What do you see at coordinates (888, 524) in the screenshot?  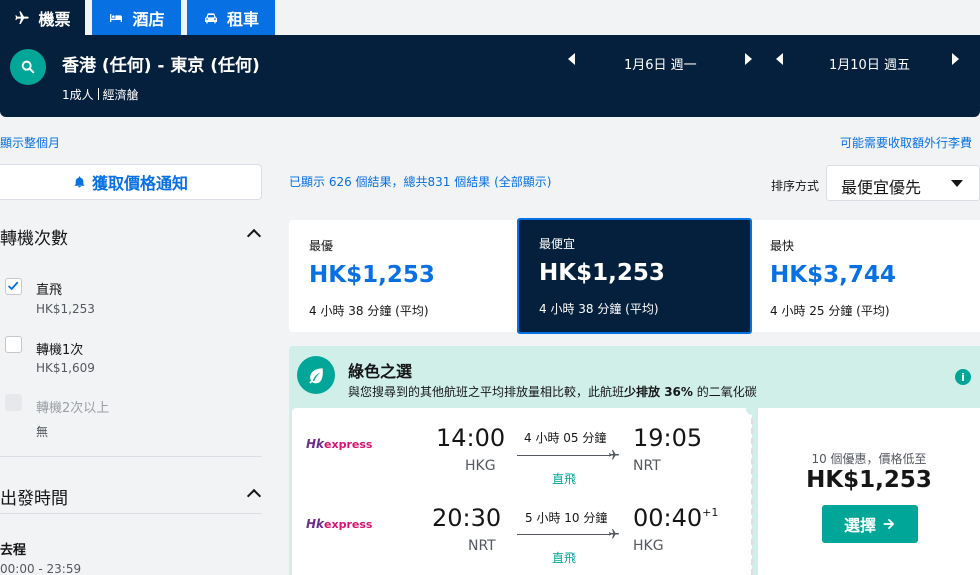 I see `arrow-right-icon` at bounding box center [888, 524].